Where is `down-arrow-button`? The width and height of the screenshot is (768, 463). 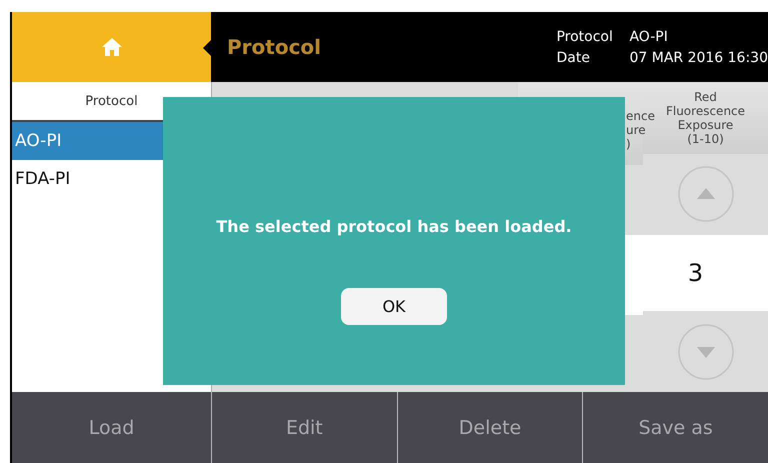
down-arrow-button is located at coordinates (706, 352).